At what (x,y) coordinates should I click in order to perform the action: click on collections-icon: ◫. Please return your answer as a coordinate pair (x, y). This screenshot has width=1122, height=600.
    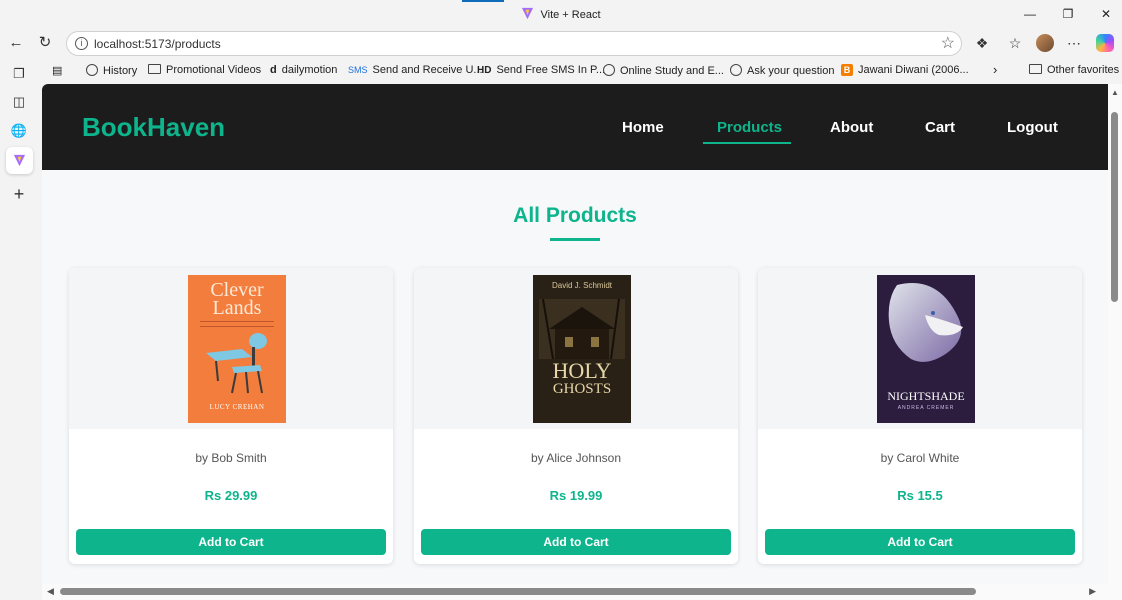
    Looking at the image, I should click on (19, 102).